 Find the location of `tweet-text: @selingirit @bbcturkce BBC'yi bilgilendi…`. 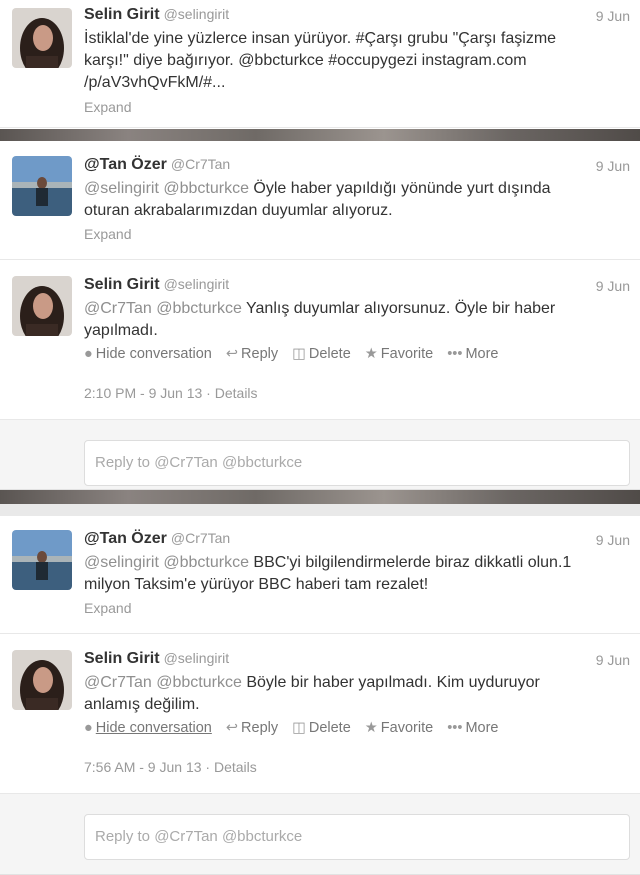

tweet-text: @selingirit @bbcturkce BBC'yi bilgilendi… is located at coordinates (356, 574).